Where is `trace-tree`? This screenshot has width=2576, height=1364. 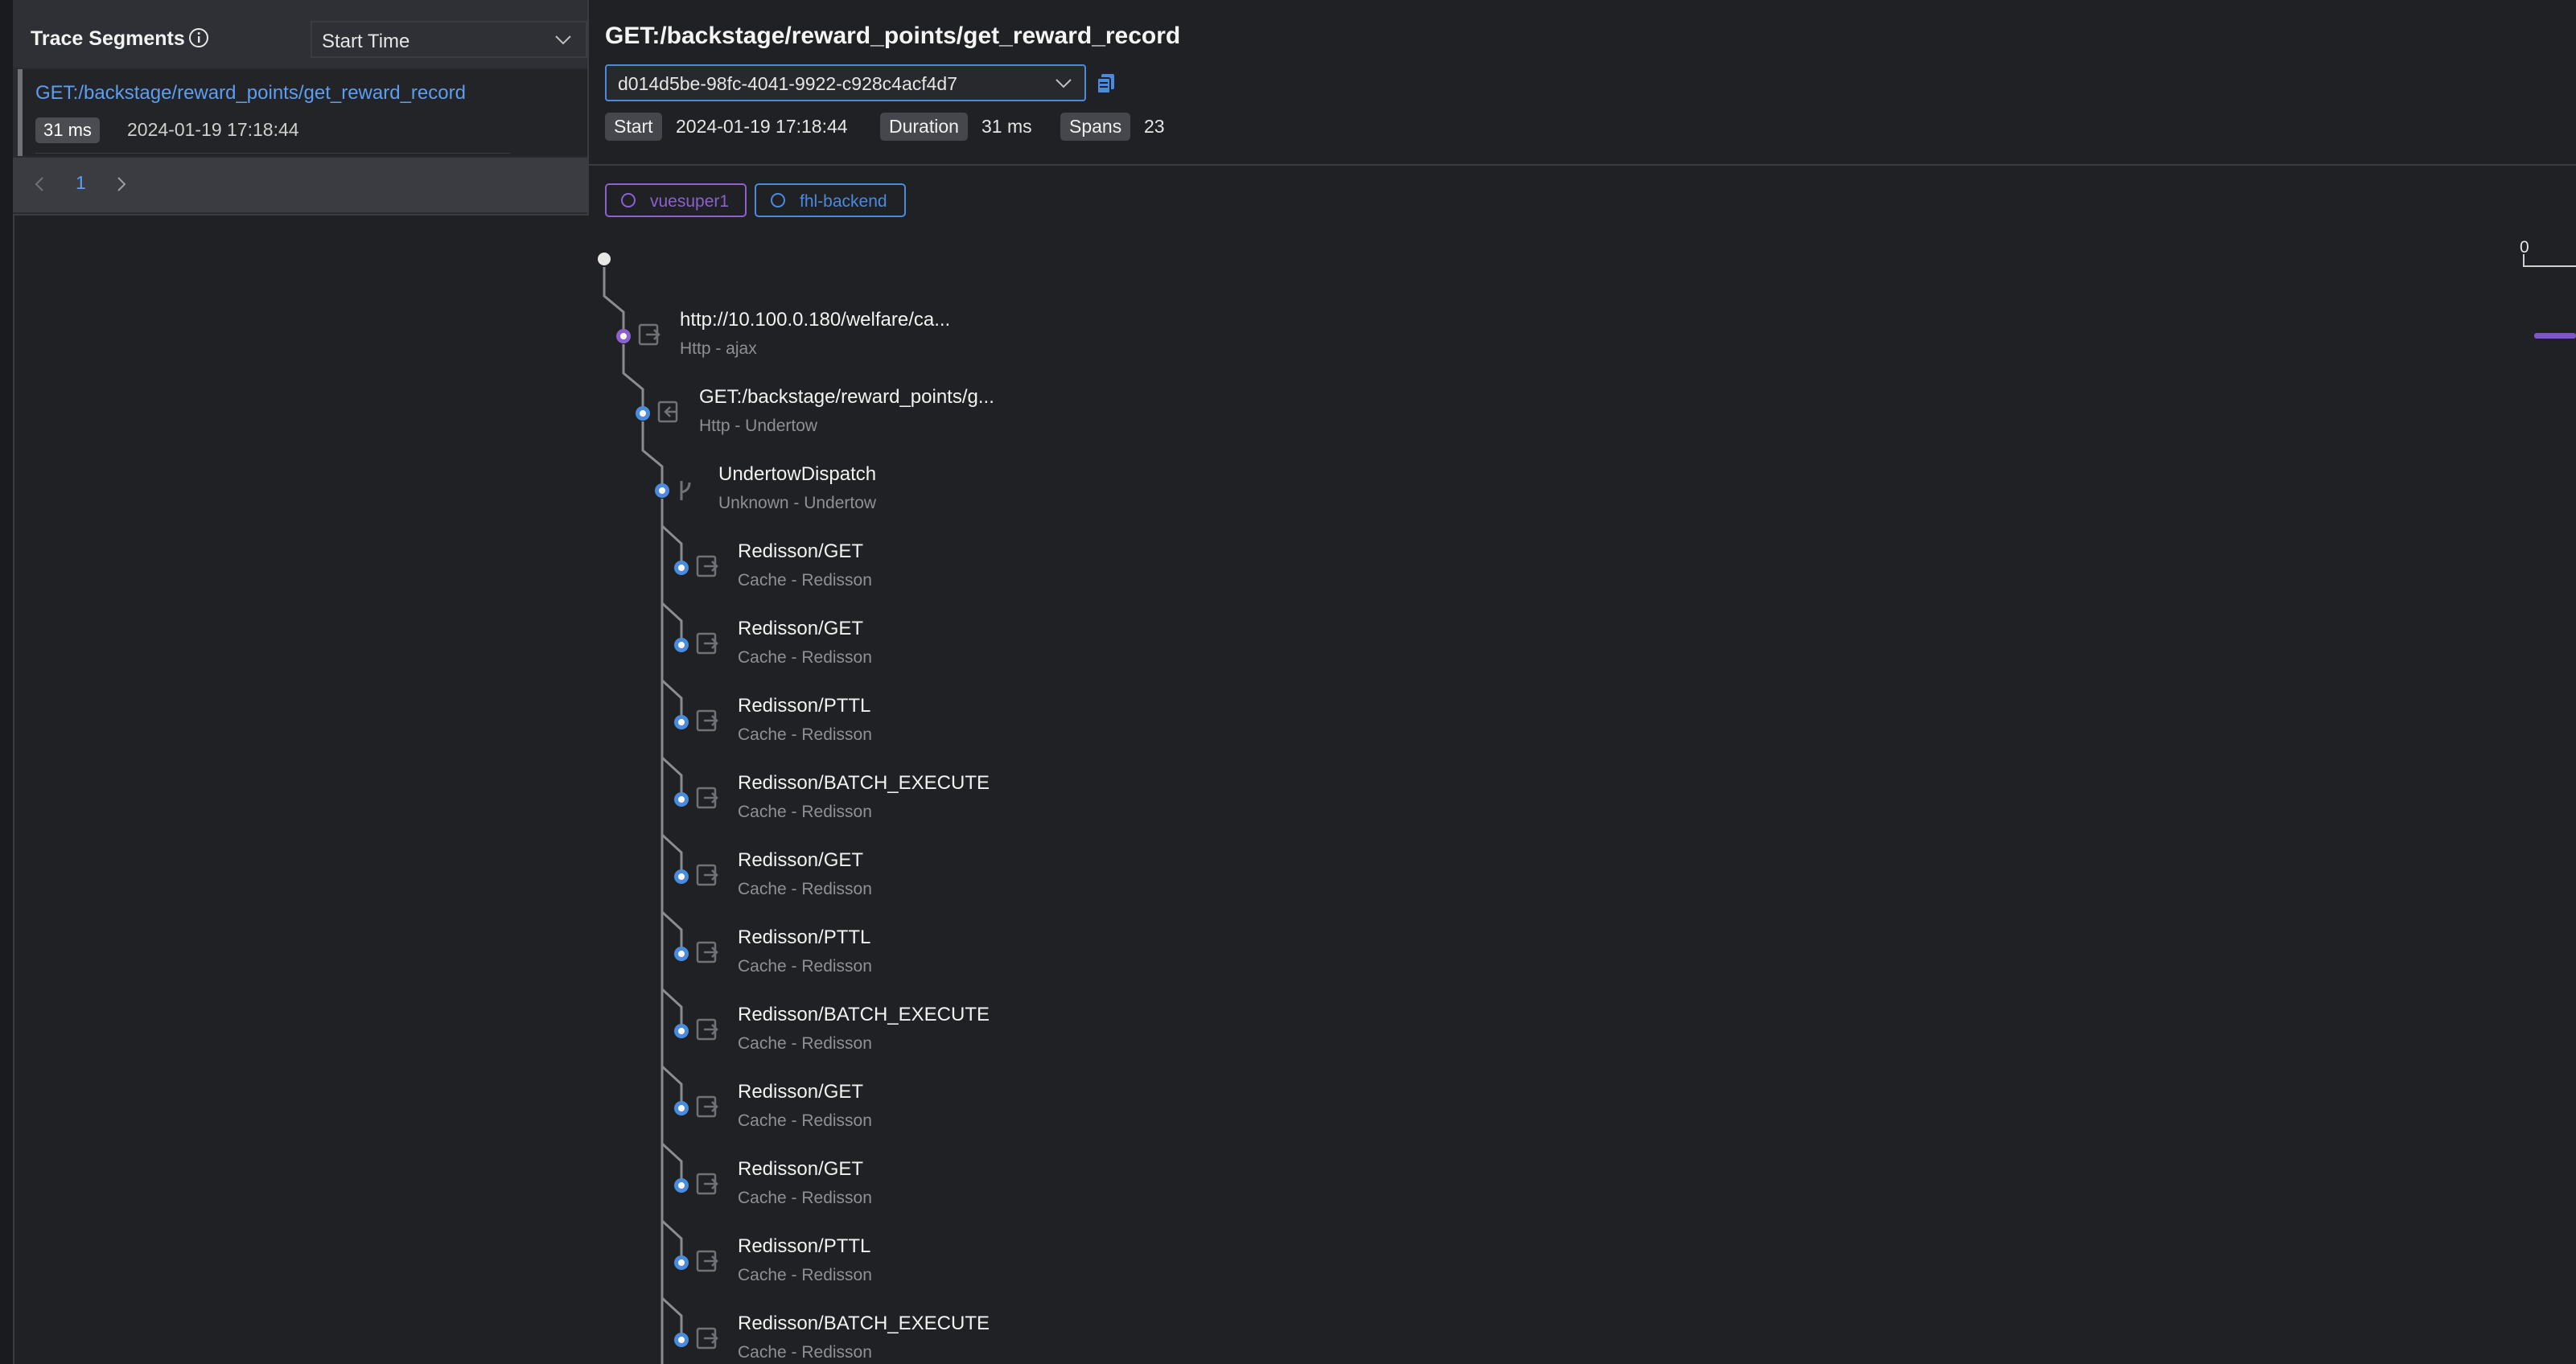 trace-tree is located at coordinates (658, 808).